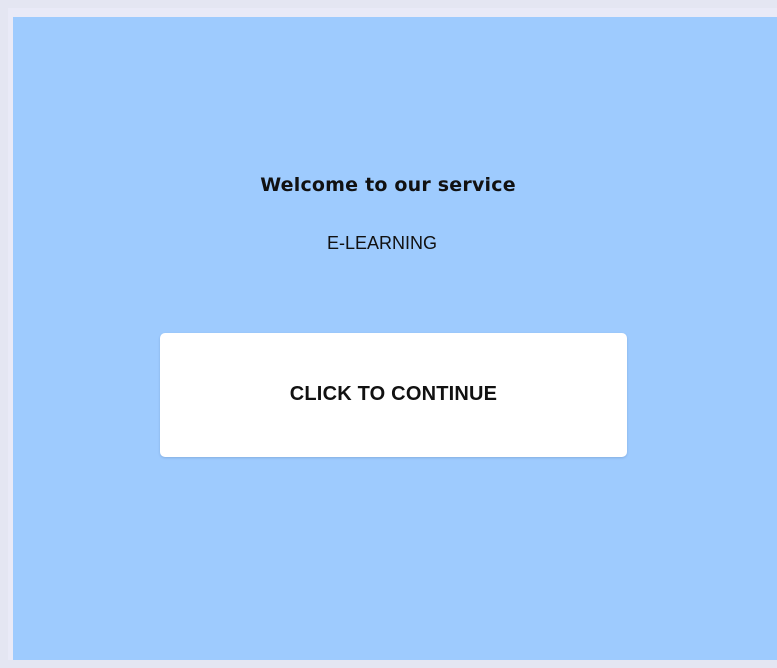 Image resolution: width=777 pixels, height=668 pixels. I want to click on continue-button: CLICK TO CONTINUE, so click(393, 395).